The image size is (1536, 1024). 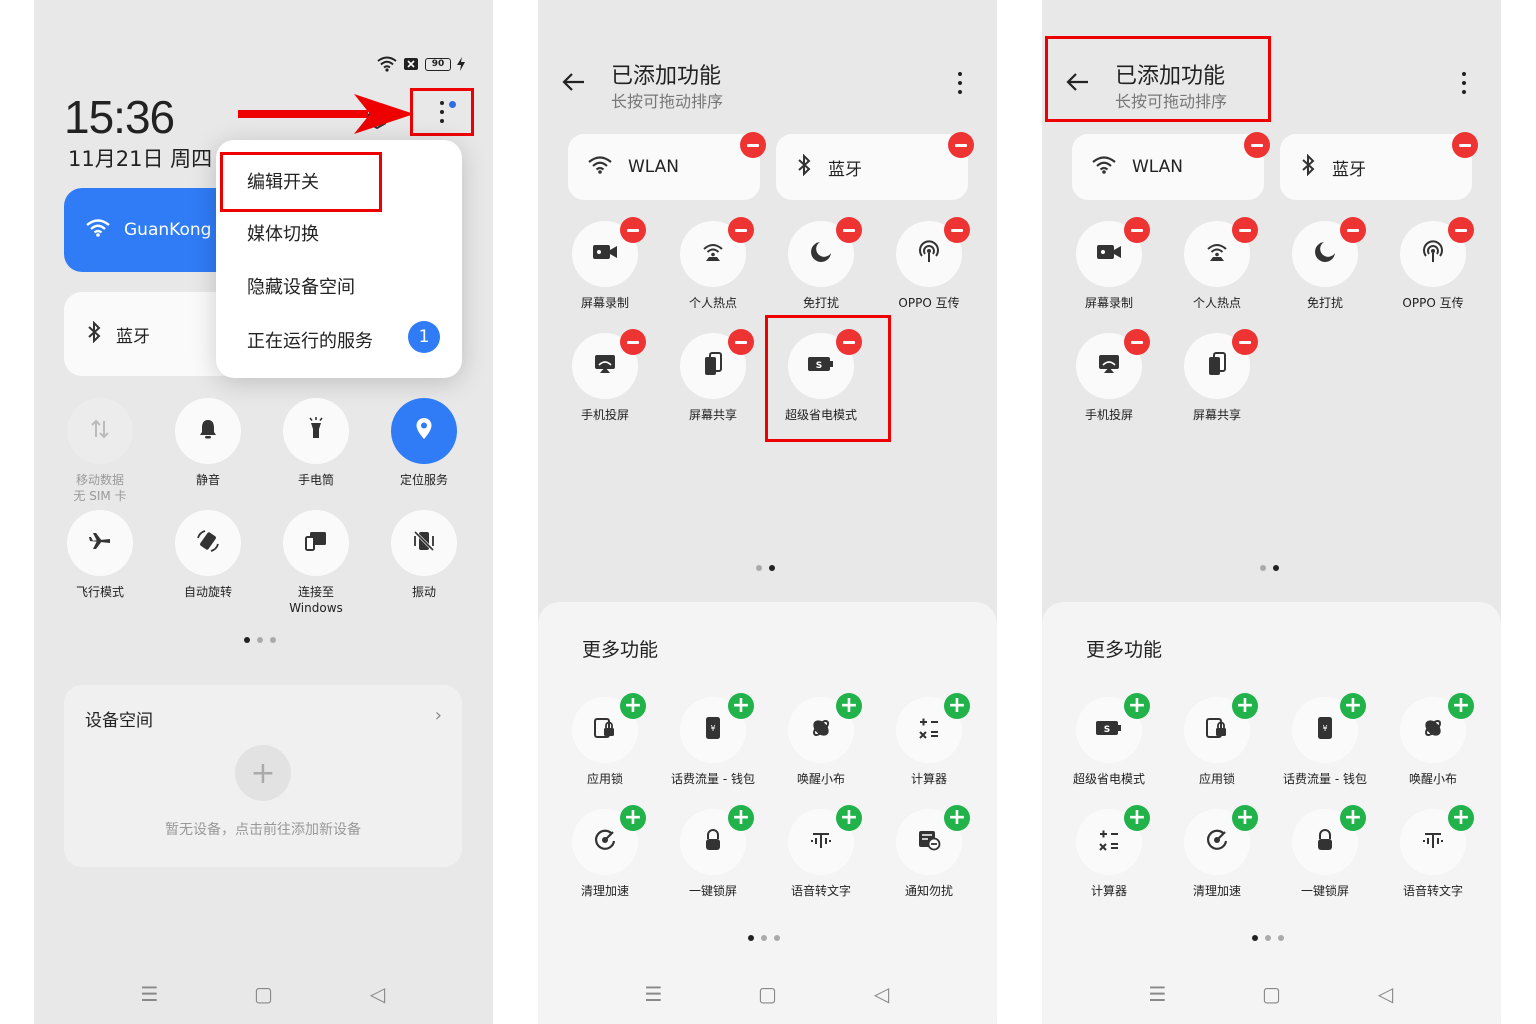 What do you see at coordinates (301, 286) in the screenshot?
I see `menu-item-hide-device-space: 隐藏设备空间` at bounding box center [301, 286].